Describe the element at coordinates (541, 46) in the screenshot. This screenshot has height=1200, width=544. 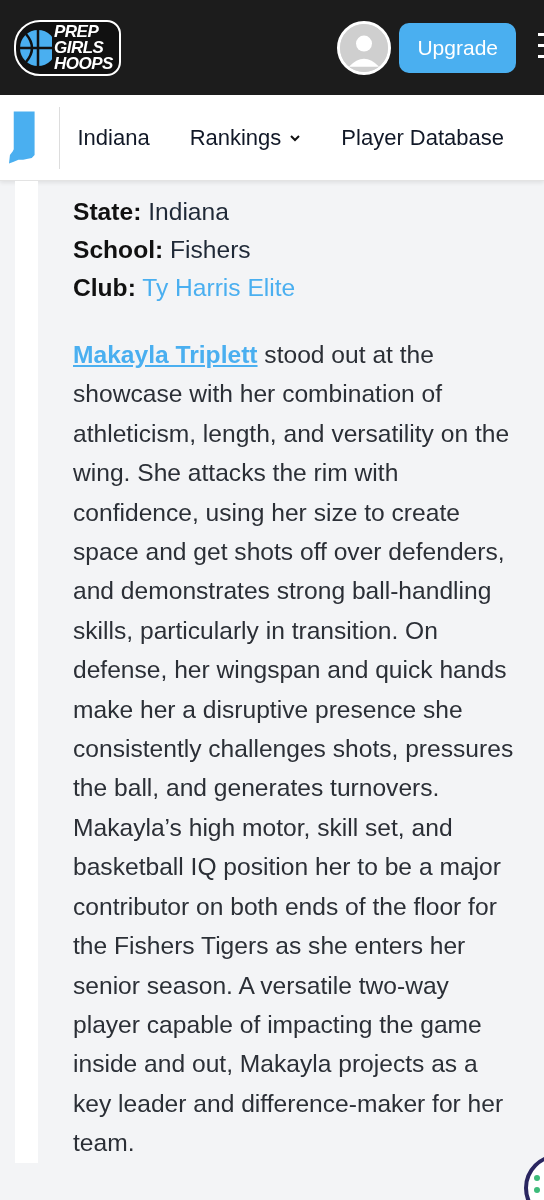
I see `menu-icon` at that location.